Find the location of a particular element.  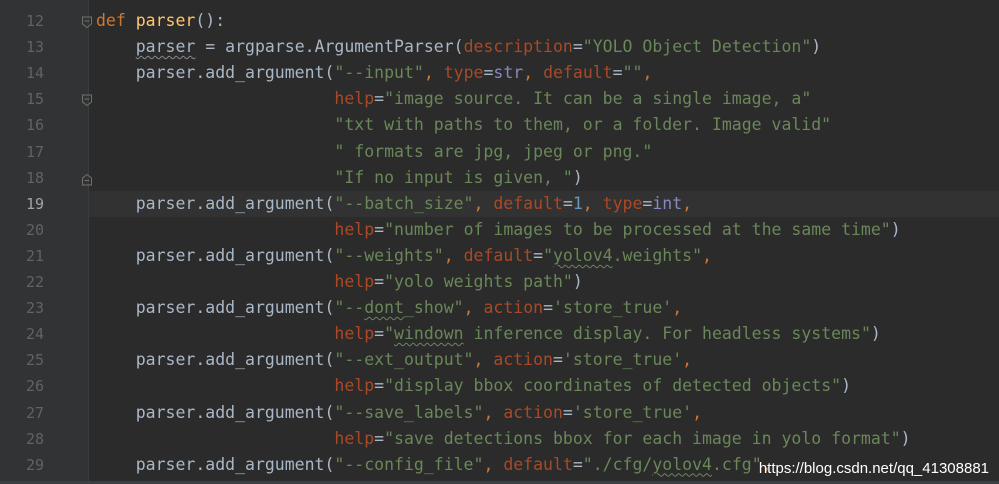

code-line: 22 help="yolo weights path") is located at coordinates (499, 282).